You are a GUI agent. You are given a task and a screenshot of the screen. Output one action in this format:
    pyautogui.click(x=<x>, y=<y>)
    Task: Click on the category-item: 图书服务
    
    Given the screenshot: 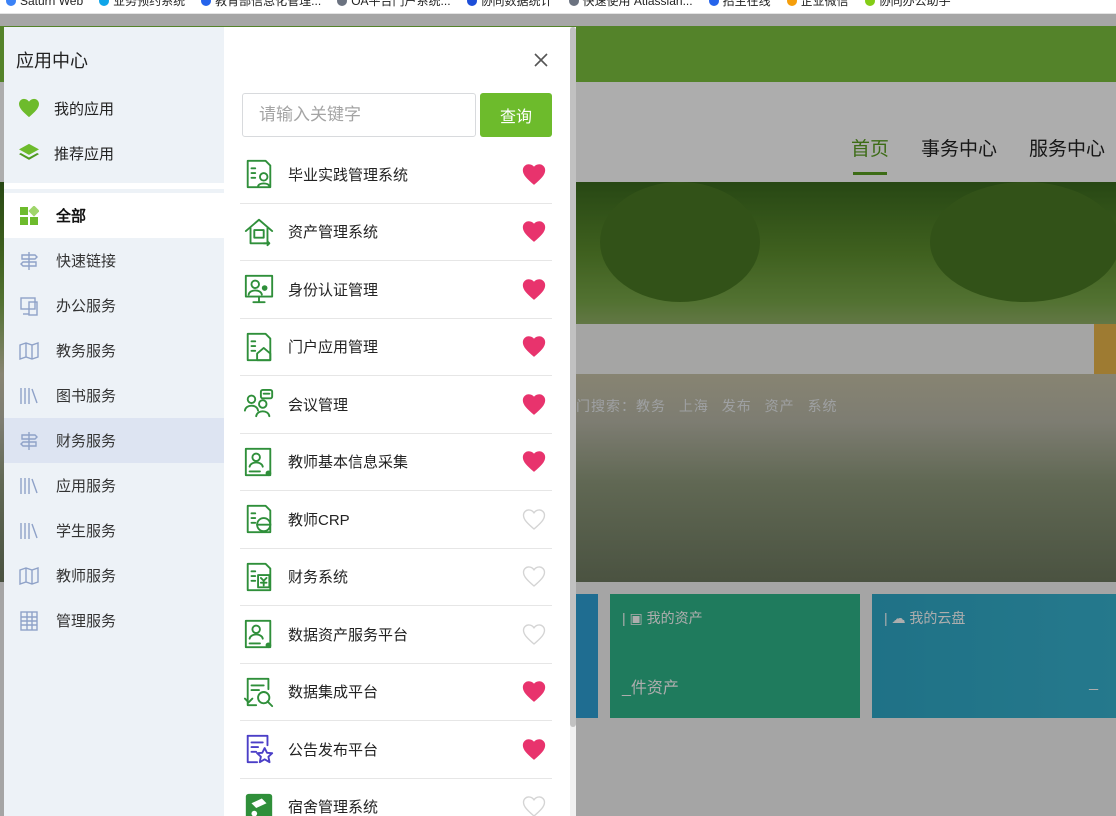 What is the action you would take?
    pyautogui.click(x=114, y=395)
    